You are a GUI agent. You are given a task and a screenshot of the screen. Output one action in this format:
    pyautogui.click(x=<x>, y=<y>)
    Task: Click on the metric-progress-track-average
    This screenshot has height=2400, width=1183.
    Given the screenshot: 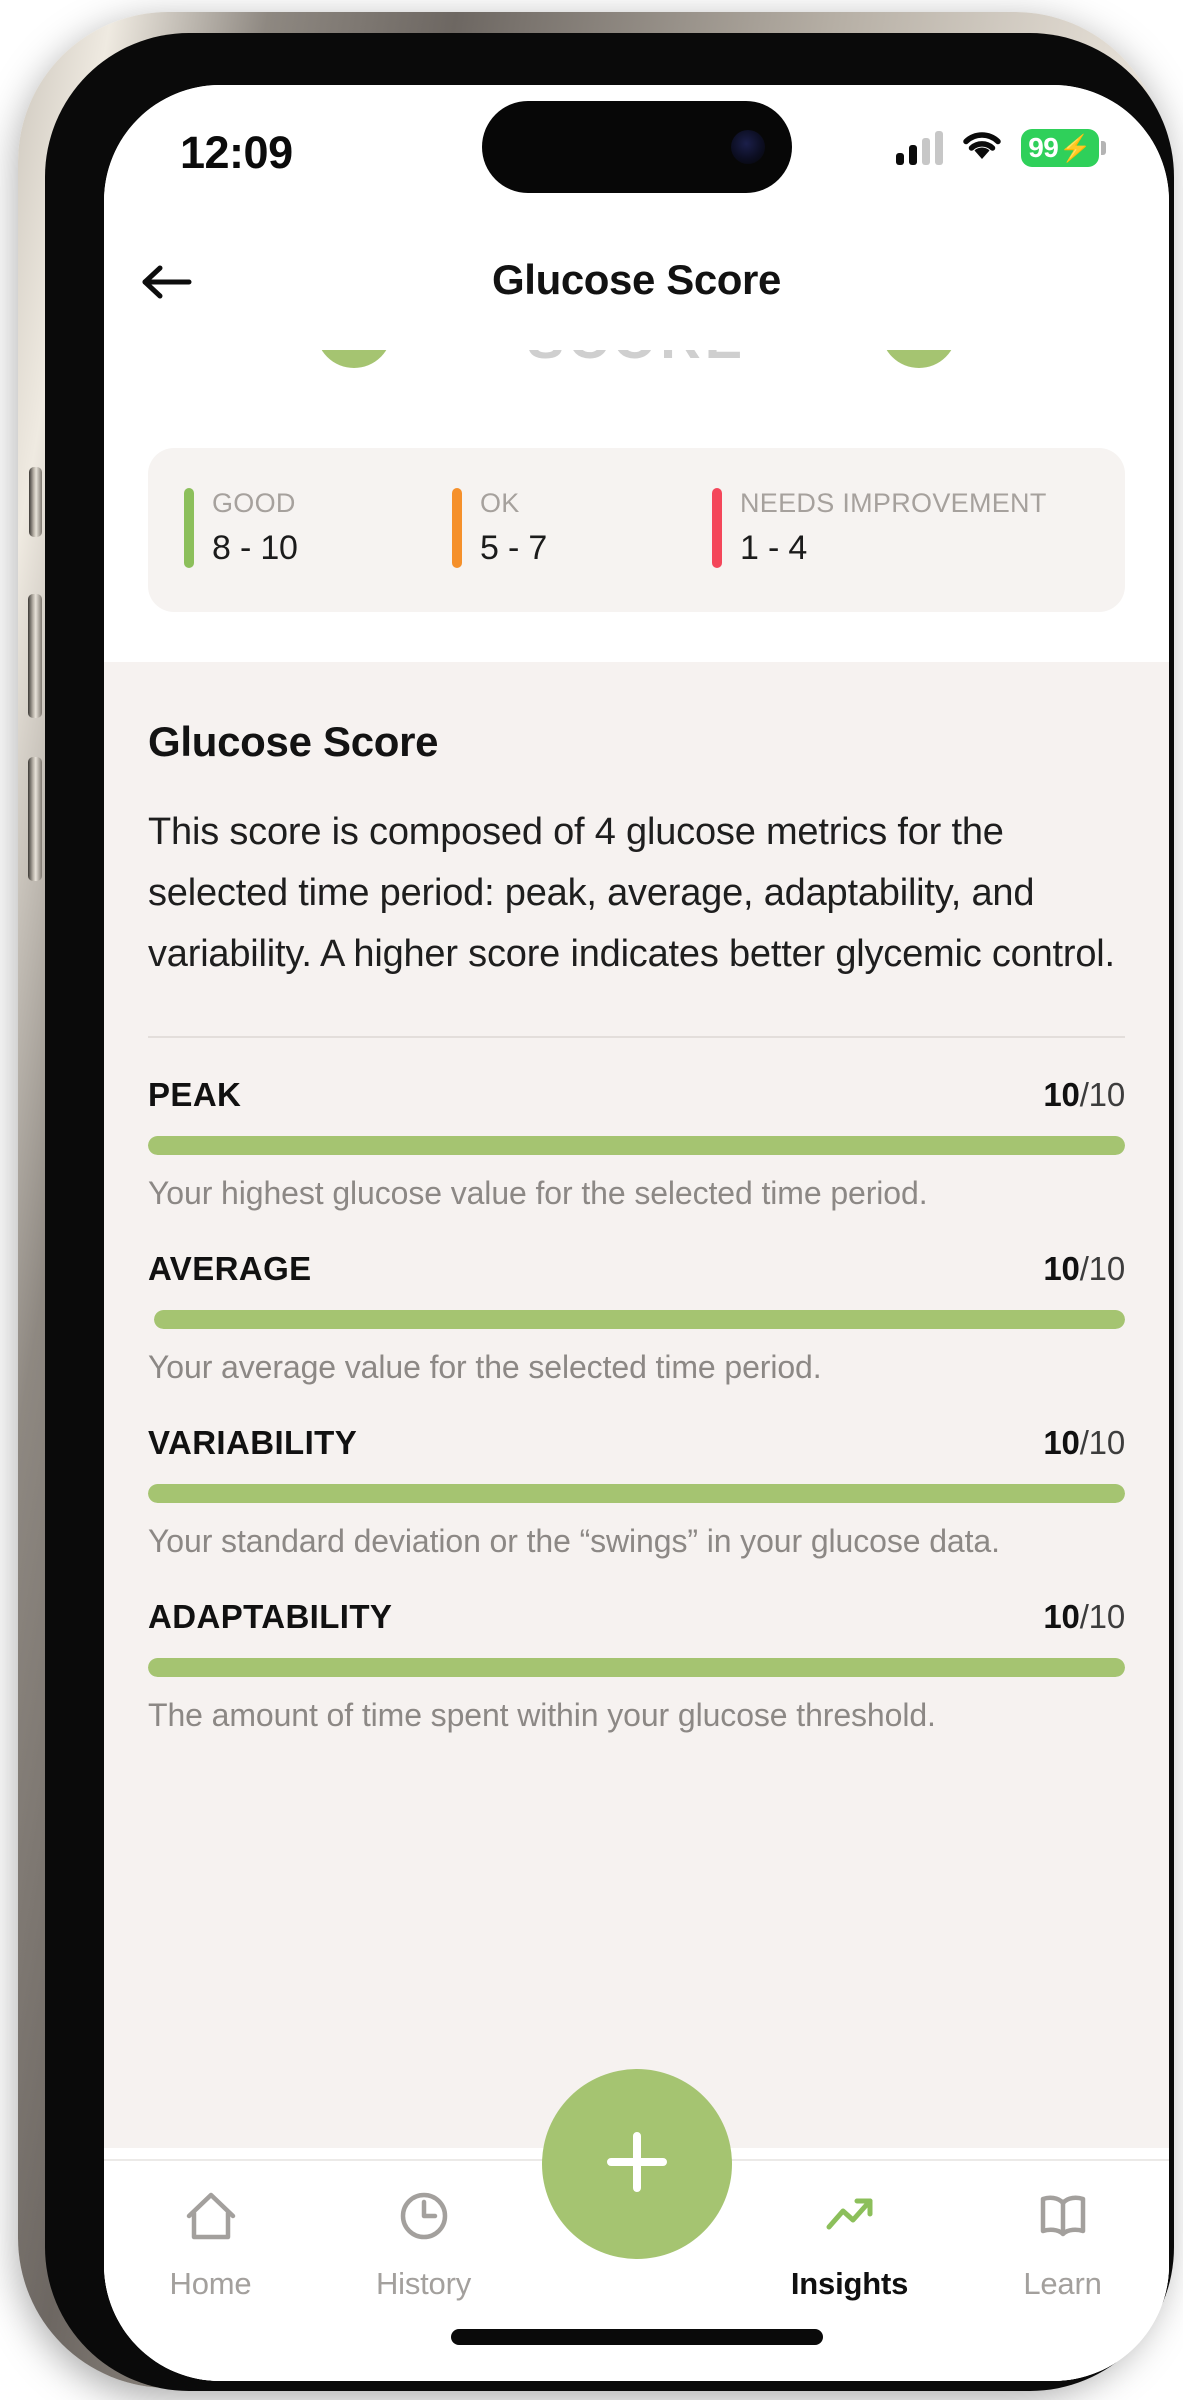 What is the action you would take?
    pyautogui.click(x=639, y=1320)
    